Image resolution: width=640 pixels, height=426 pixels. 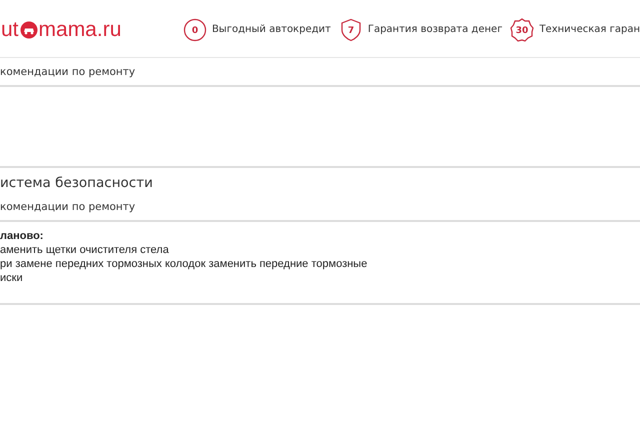 I want to click on logo-text: mama.ru, so click(x=80, y=30).